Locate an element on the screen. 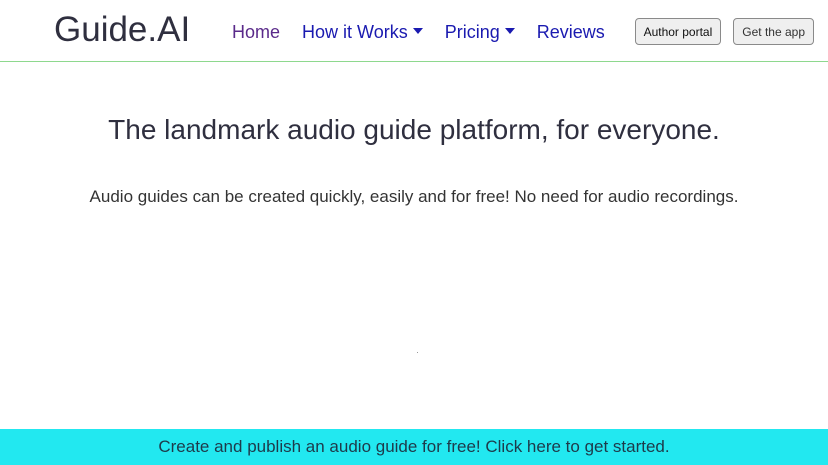 The height and width of the screenshot is (465, 828). nav-link-pricing-label: Pricing is located at coordinates (472, 32).